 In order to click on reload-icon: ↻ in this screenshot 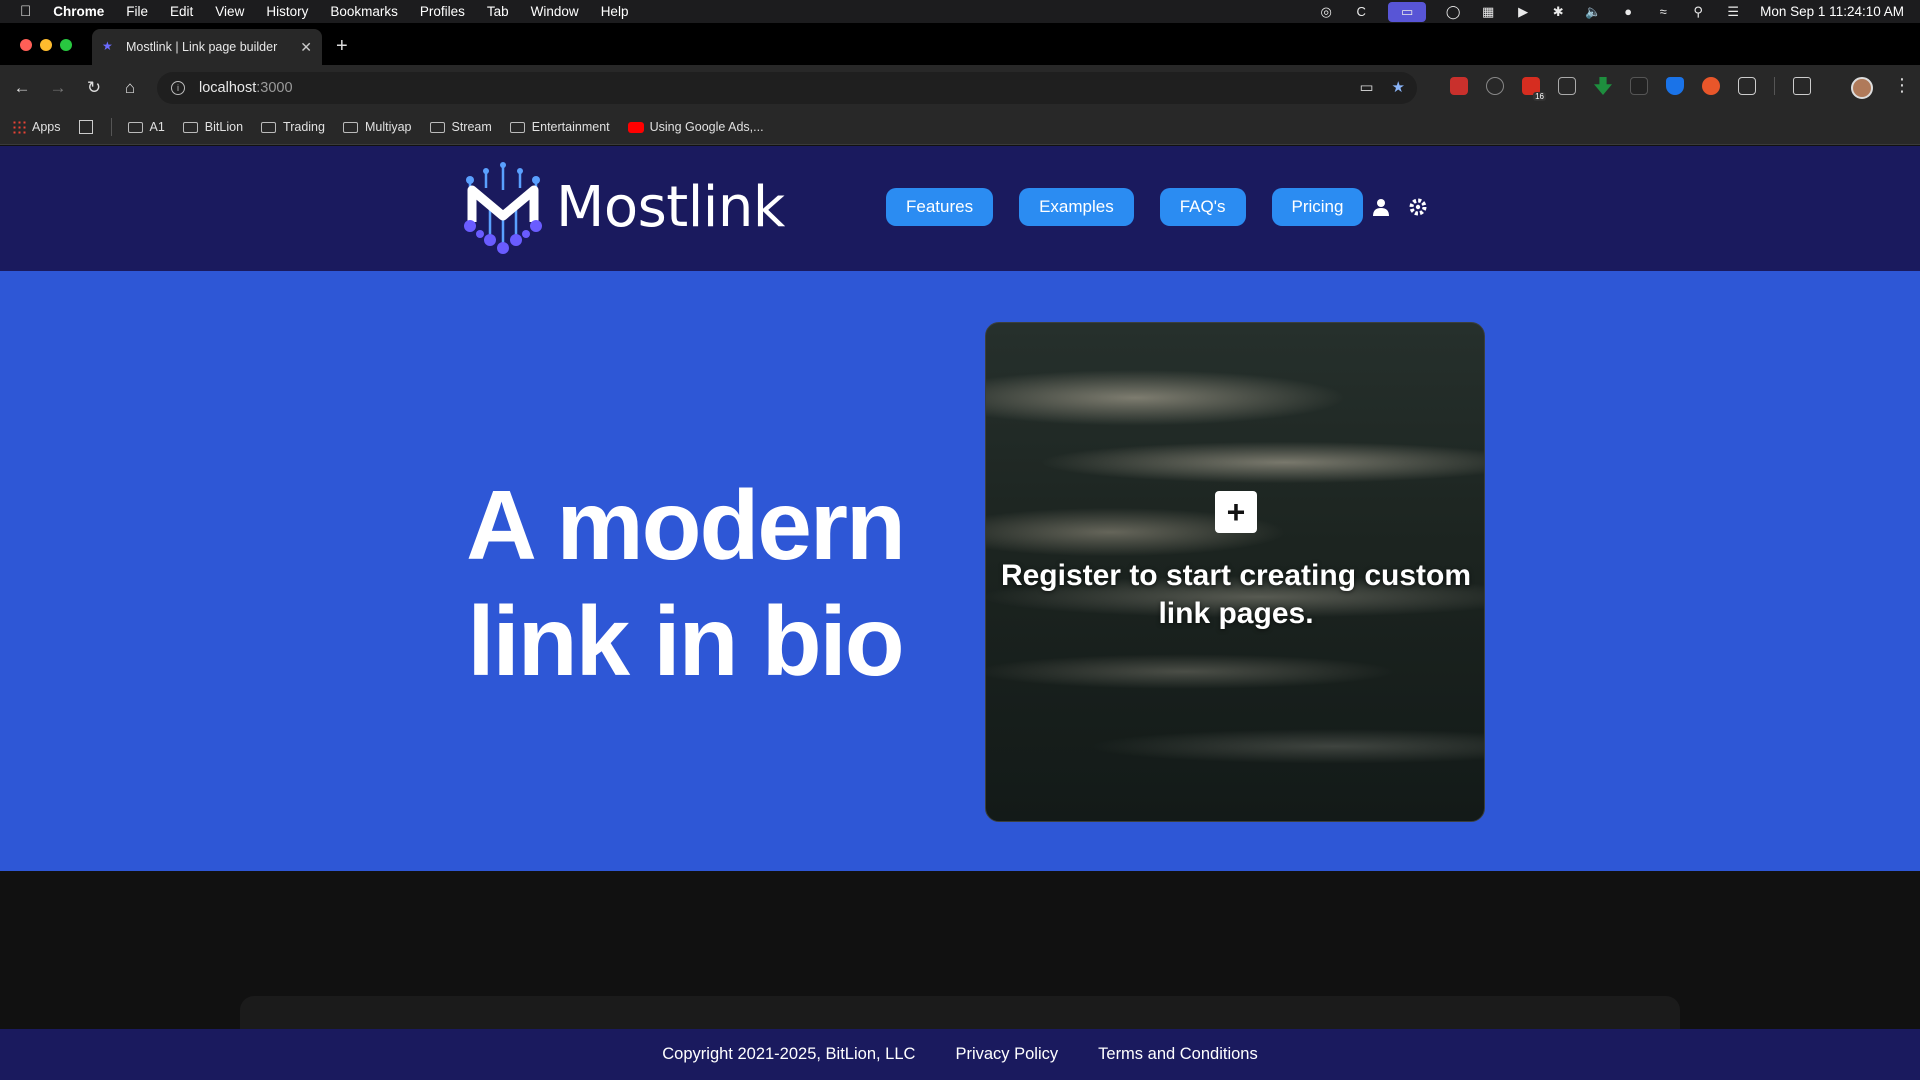, I will do `click(94, 88)`.